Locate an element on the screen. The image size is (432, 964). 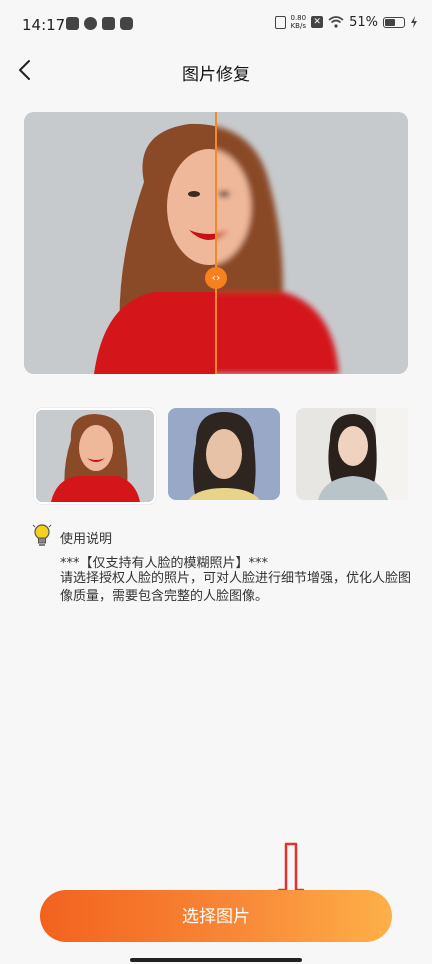
sample-thumbnails is located at coordinates (216, 456).